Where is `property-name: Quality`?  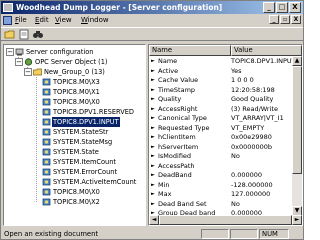 property-name: Quality is located at coordinates (170, 99).